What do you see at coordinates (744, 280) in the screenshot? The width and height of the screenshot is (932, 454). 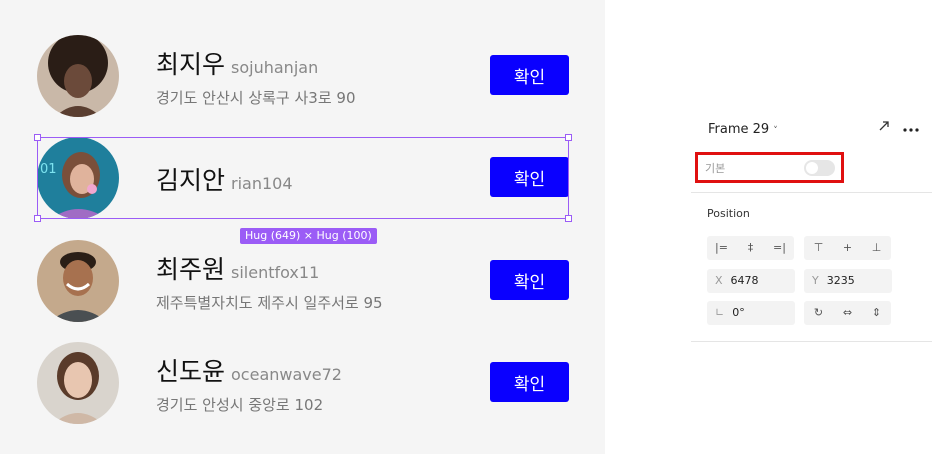 I see `x-value: 6478` at bounding box center [744, 280].